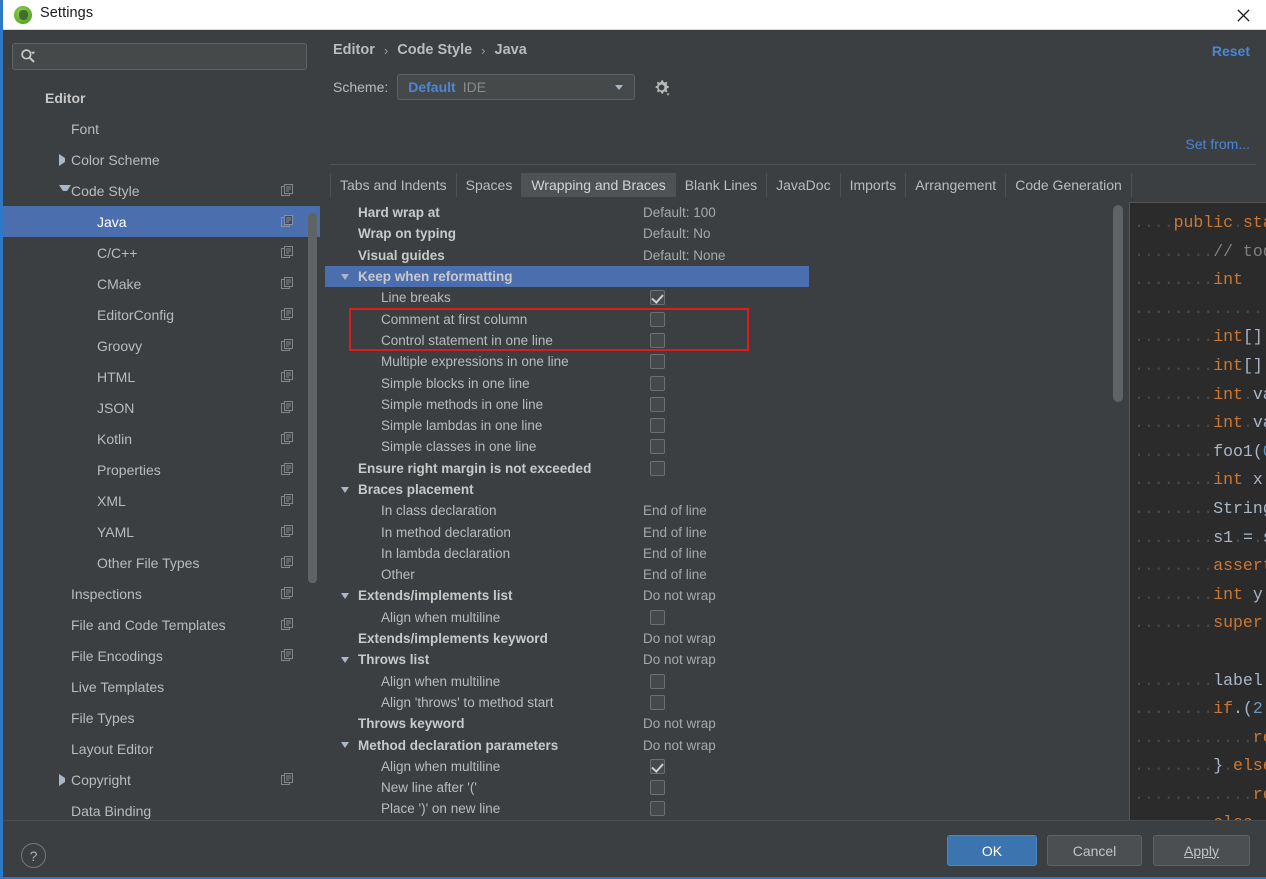 This screenshot has width=1266, height=879. Describe the element at coordinates (675, 532) in the screenshot. I see `option-value: End of line` at that location.